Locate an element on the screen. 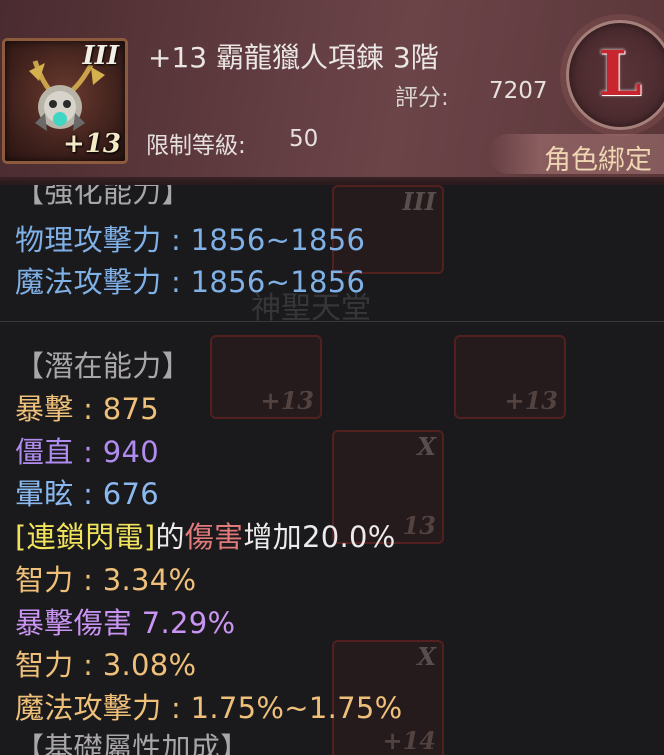 Image resolution: width=664 pixels, height=755 pixels. potential-stat-stun: 暈眩 : 676 is located at coordinates (87, 494).